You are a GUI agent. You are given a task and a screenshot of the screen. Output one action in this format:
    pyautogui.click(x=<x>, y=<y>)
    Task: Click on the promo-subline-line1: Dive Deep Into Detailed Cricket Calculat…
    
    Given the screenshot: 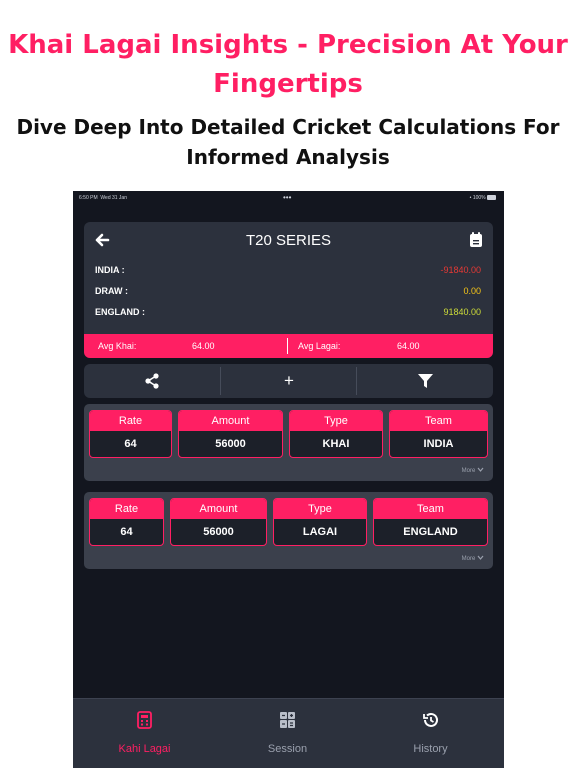 What is the action you would take?
    pyautogui.click(x=288, y=127)
    